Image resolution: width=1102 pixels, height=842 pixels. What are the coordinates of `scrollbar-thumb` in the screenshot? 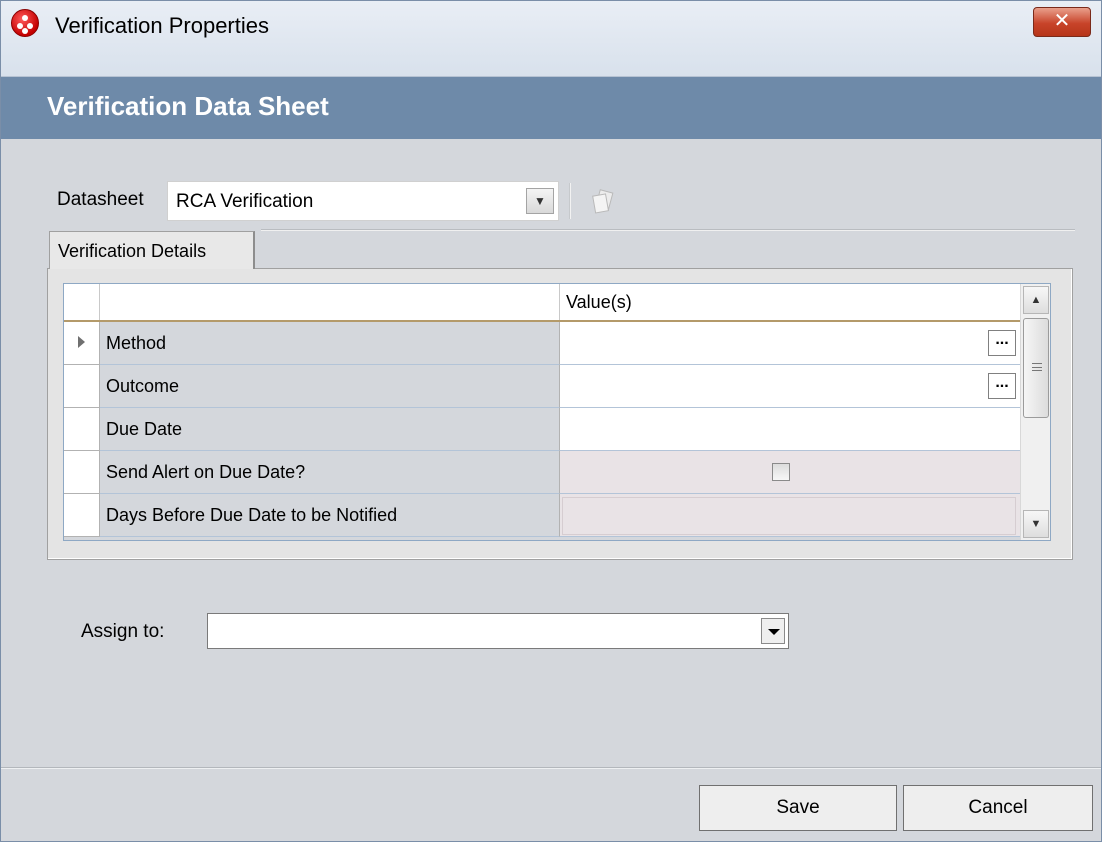 It's located at (1036, 368).